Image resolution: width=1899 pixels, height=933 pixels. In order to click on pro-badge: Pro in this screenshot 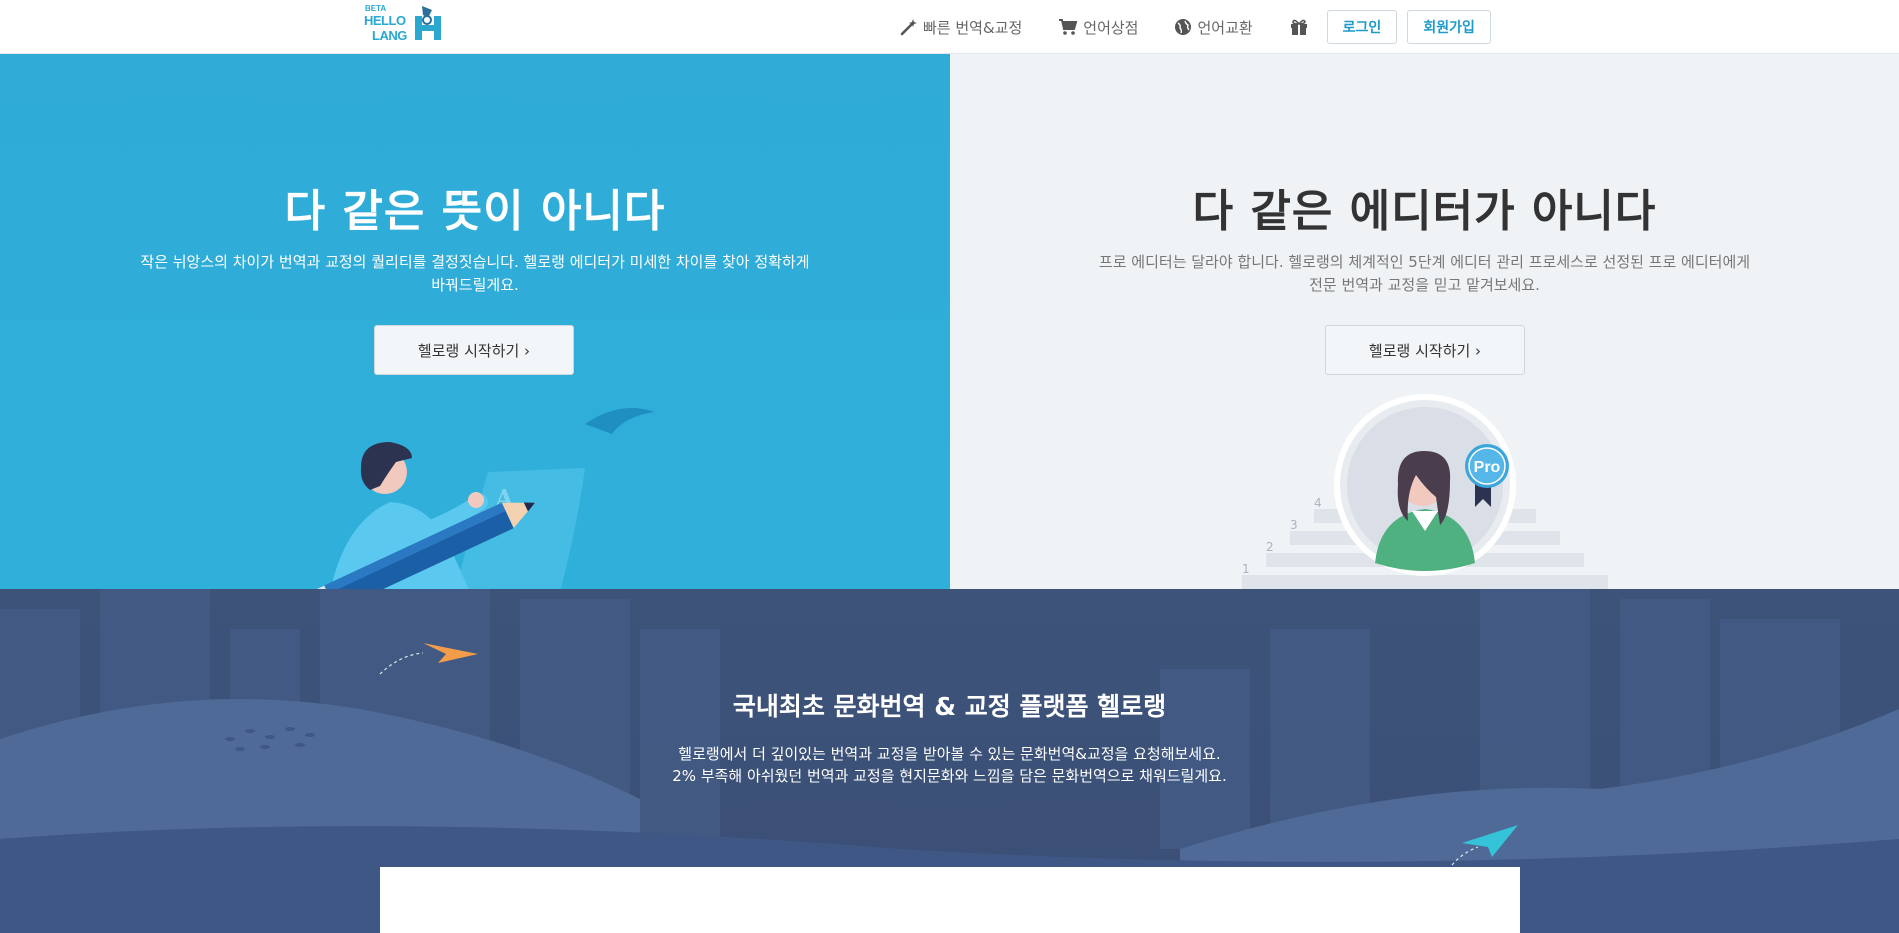, I will do `click(1487, 467)`.